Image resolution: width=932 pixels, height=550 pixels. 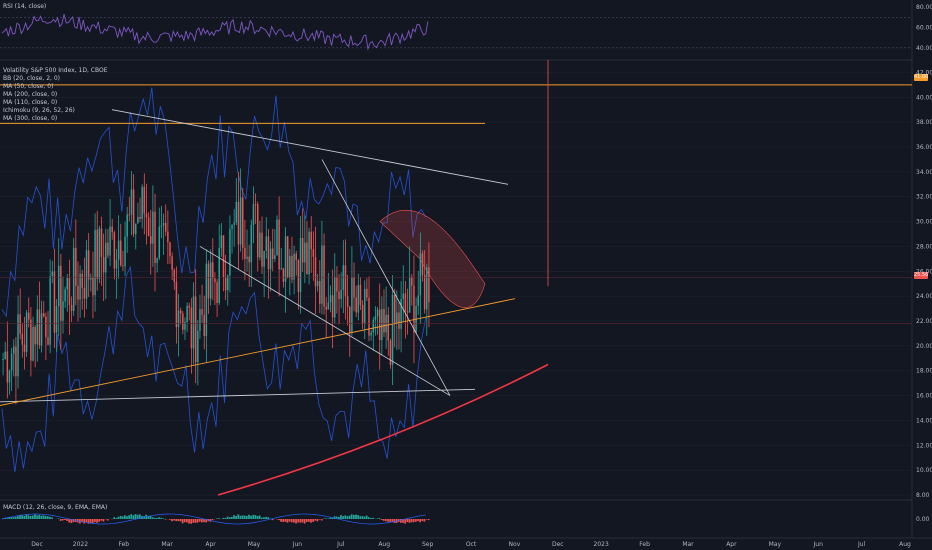 I want to click on legend-ichimoku: Ichimoku (9, 26, 52, 26), so click(x=55, y=111).